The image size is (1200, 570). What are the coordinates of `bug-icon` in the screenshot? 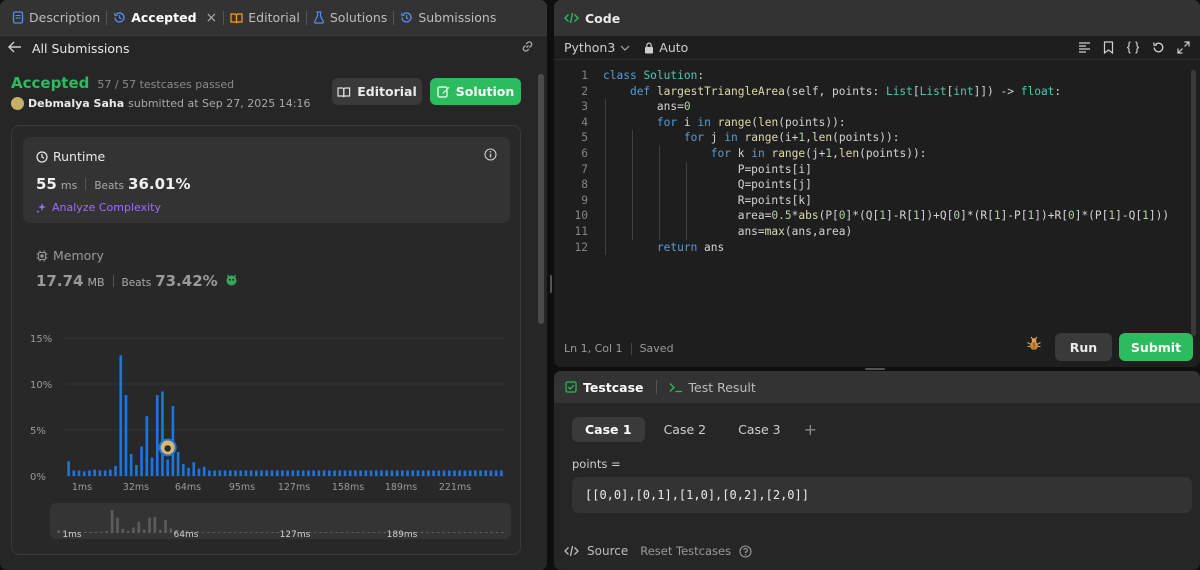 It's located at (1034, 345).